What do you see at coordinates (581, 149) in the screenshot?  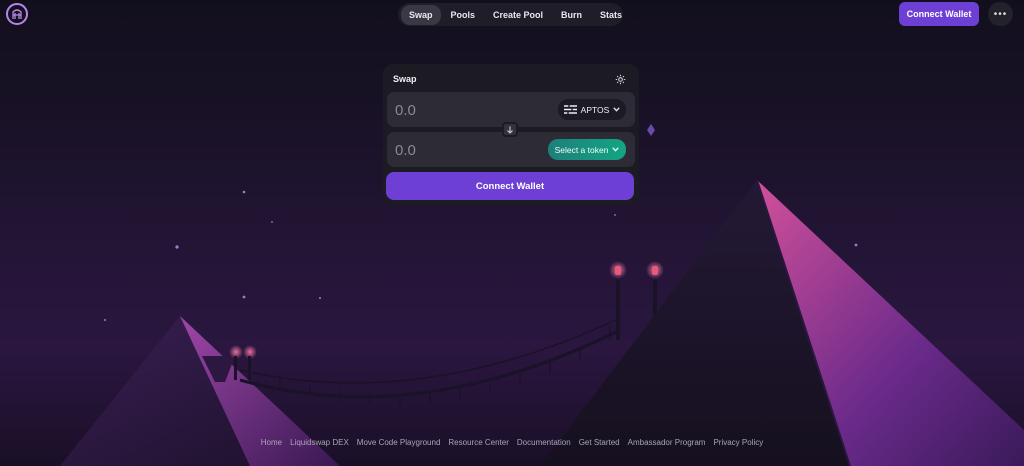 I see `select-token-label: Select a token` at bounding box center [581, 149].